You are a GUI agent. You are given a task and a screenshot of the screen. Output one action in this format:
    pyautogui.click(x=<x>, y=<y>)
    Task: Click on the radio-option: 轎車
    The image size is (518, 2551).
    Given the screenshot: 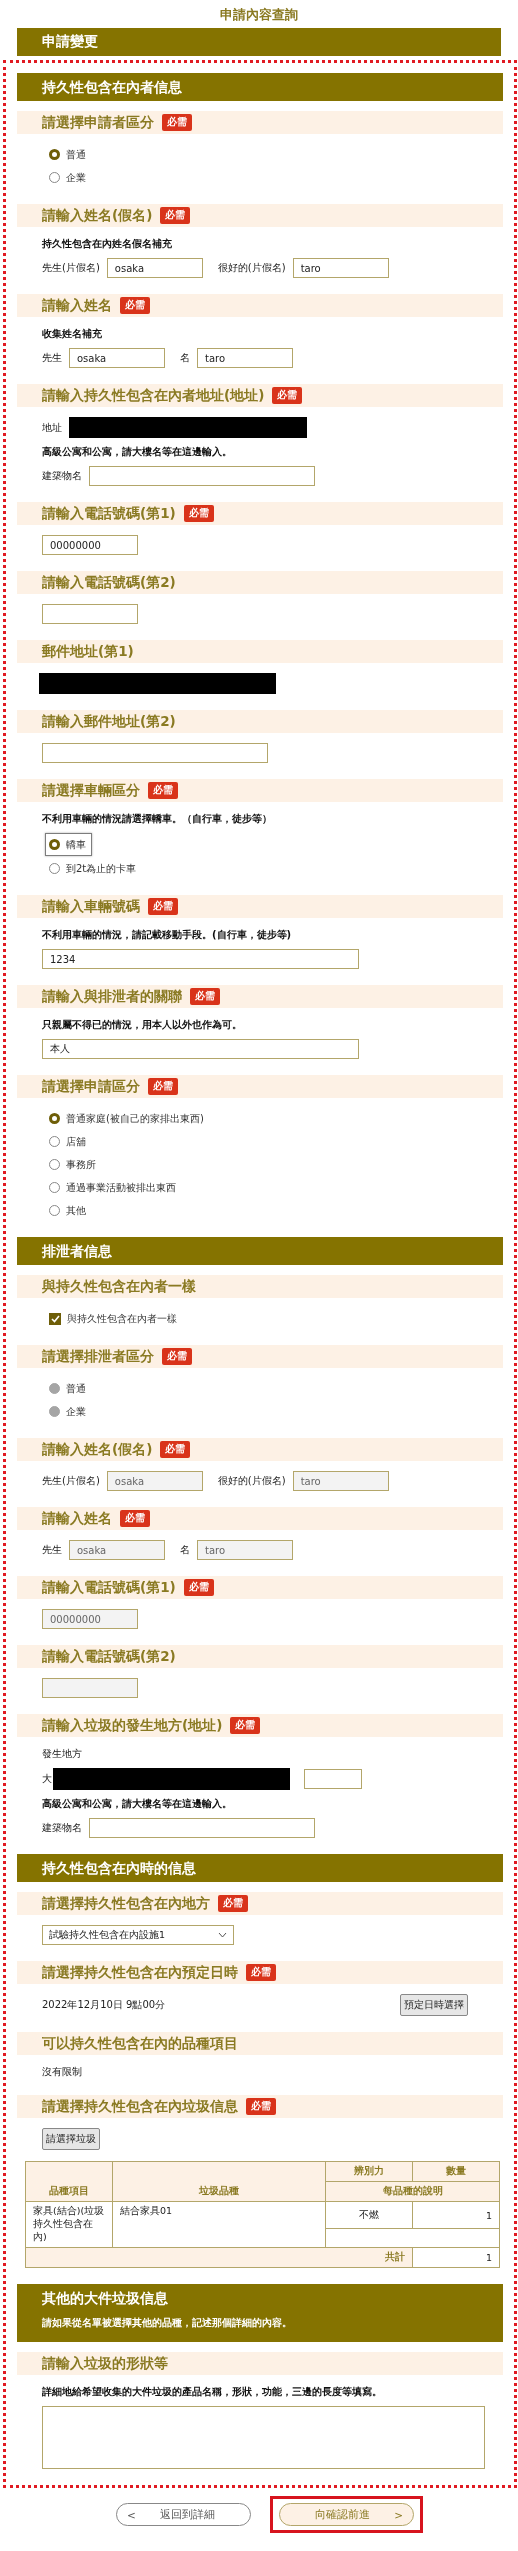 What is the action you would take?
    pyautogui.click(x=68, y=844)
    